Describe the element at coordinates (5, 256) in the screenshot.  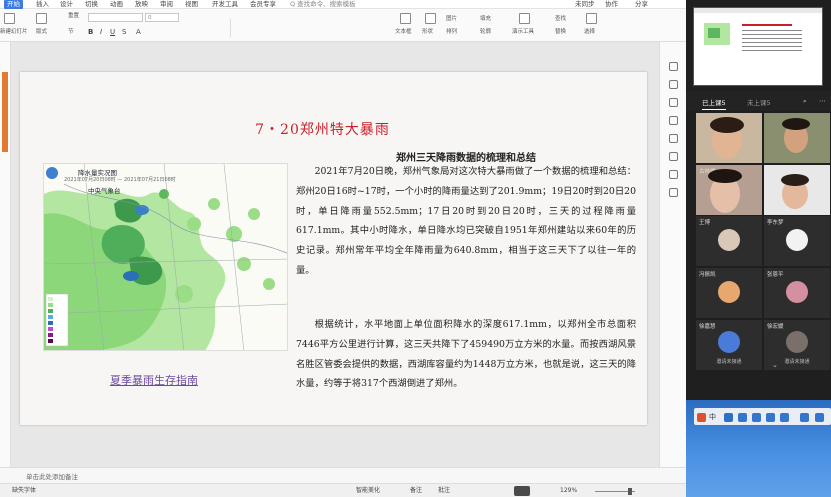
I see `thumbnail-collapsed-strip` at that location.